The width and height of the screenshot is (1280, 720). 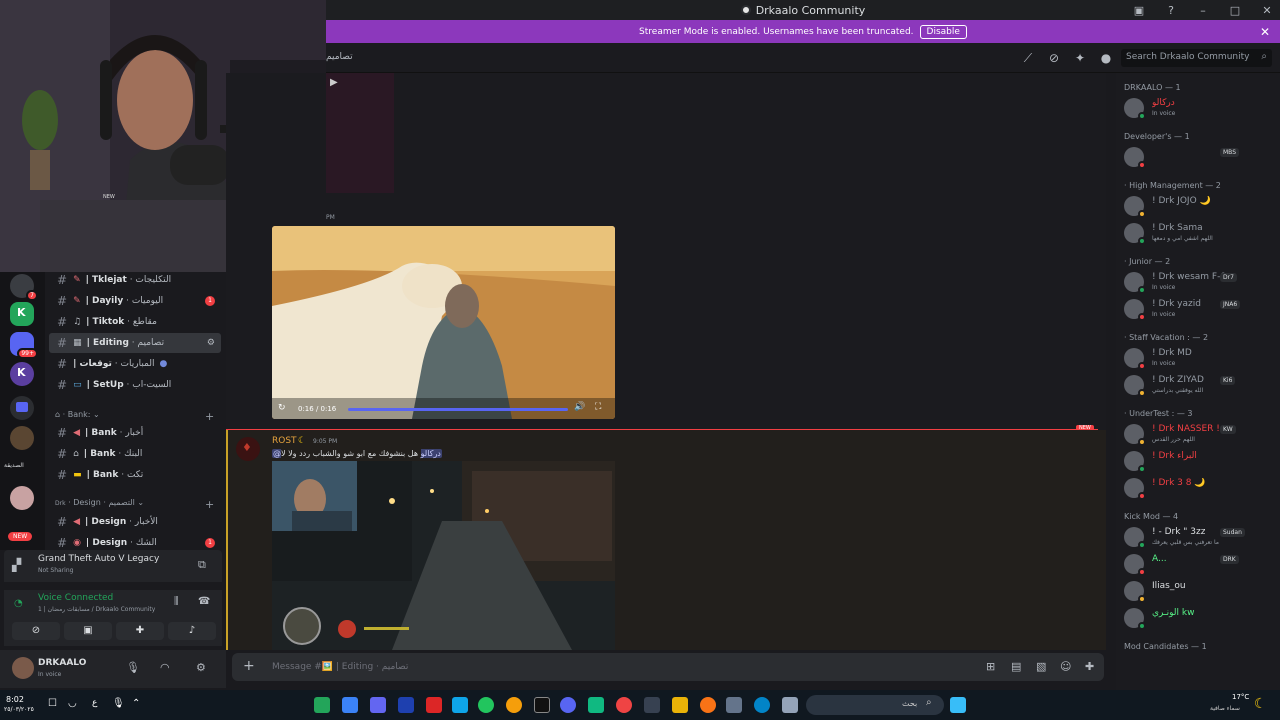 What do you see at coordinates (598, 407) in the screenshot?
I see `fullscreen-icon: ⛶` at bounding box center [598, 407].